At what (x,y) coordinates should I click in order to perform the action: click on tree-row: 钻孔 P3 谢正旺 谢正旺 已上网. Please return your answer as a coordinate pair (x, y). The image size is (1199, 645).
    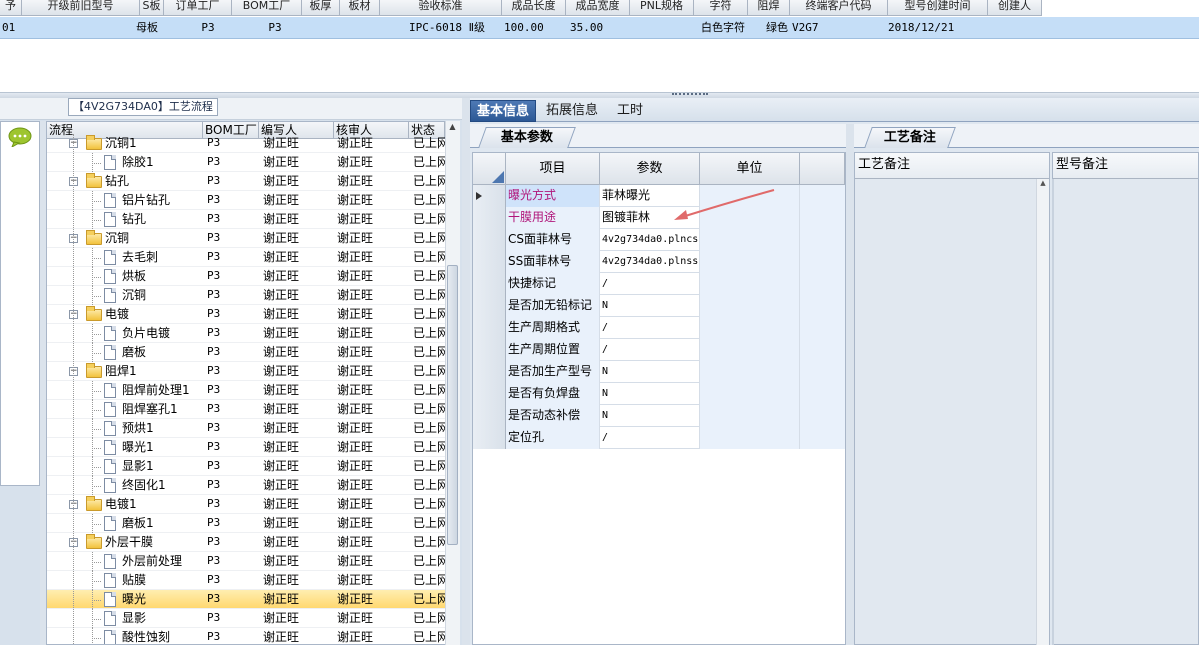
    Looking at the image, I should click on (247, 219).